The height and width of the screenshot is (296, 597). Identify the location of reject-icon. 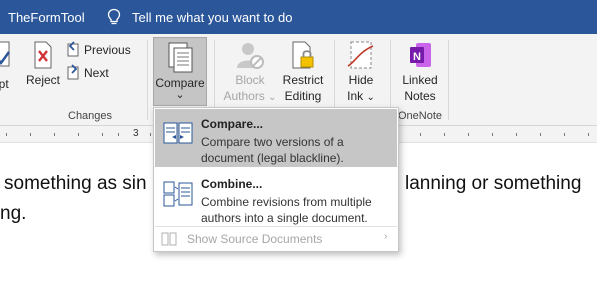
(43, 55).